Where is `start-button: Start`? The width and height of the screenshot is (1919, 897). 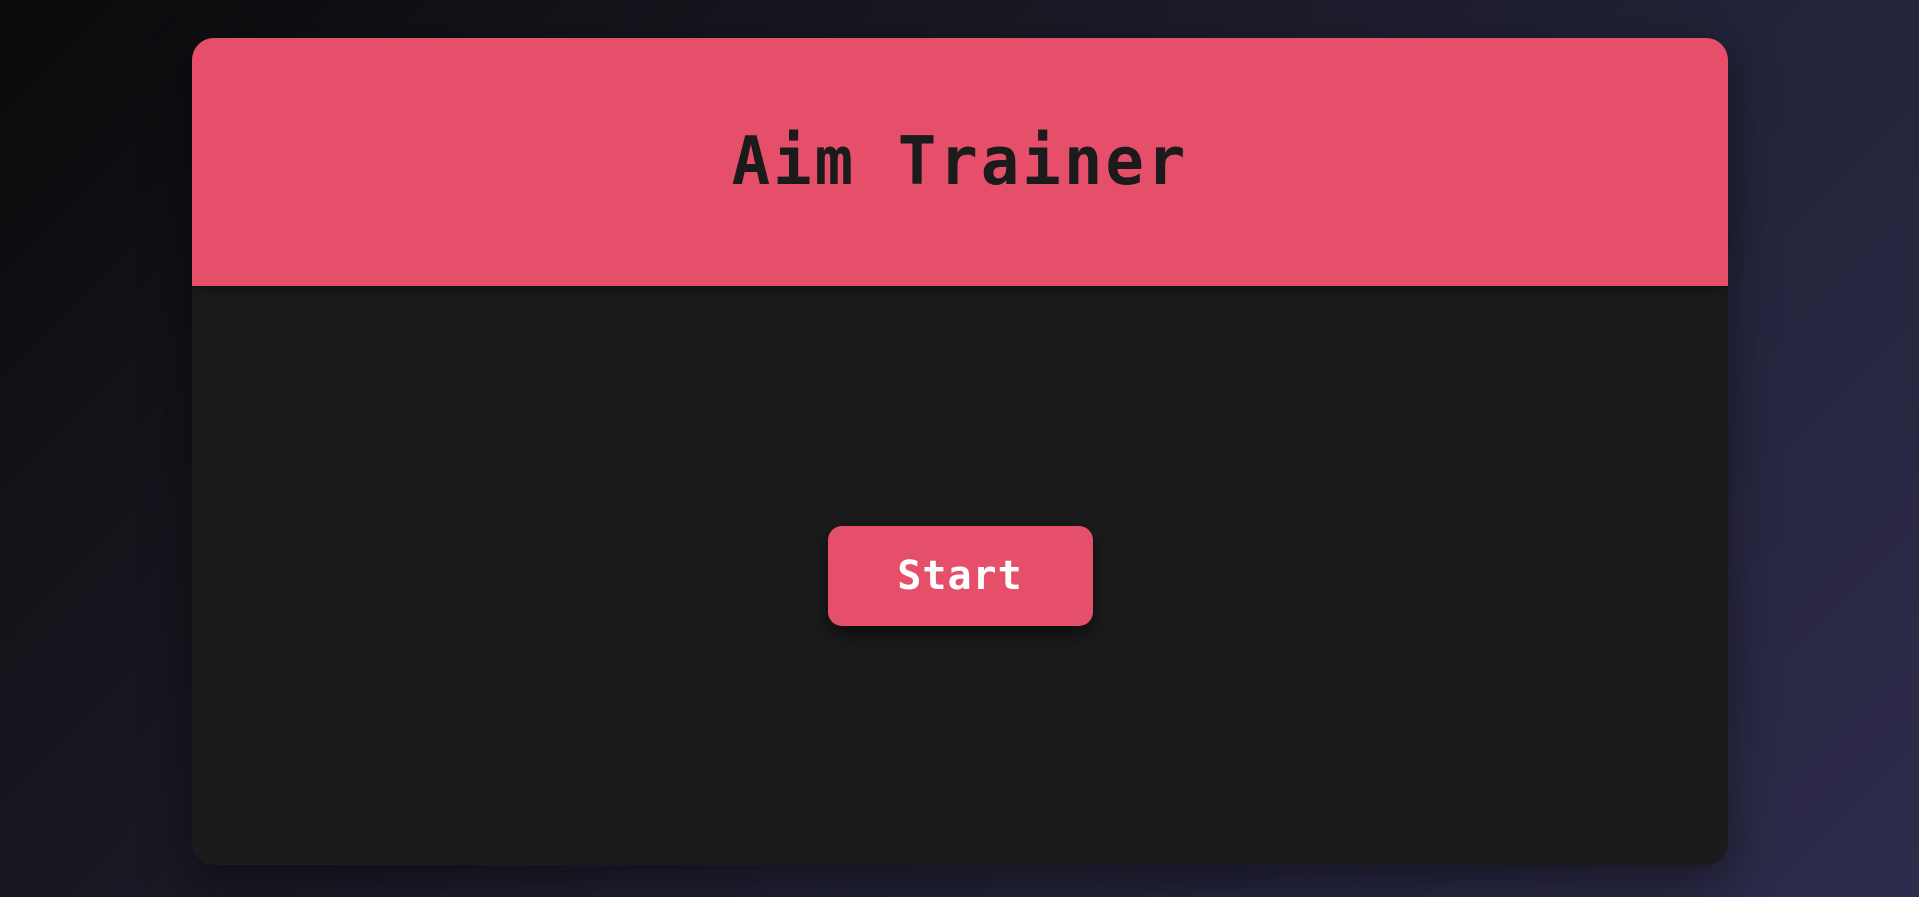
start-button: Start is located at coordinates (960, 575).